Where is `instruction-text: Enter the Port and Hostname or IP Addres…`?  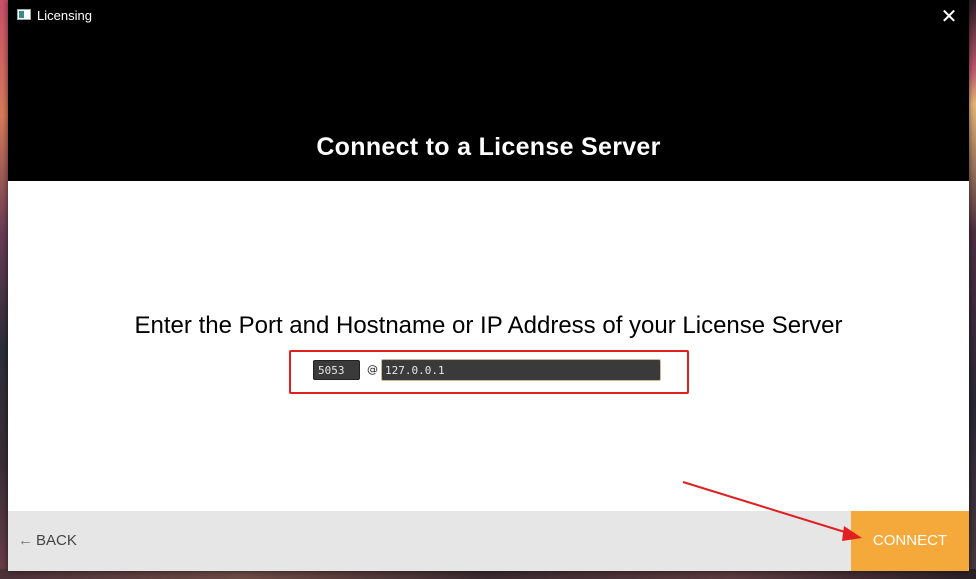
instruction-text: Enter the Port and Hostname or IP Addres… is located at coordinates (488, 325).